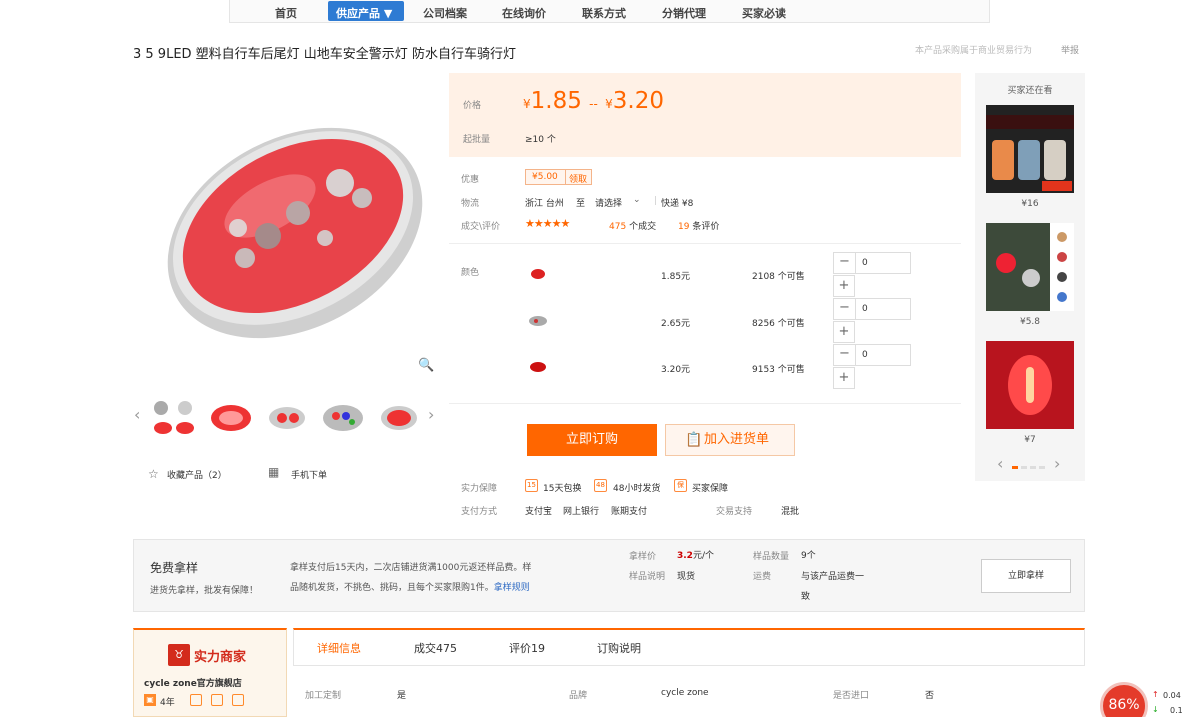 This screenshot has width=1183, height=717. What do you see at coordinates (578, 180) in the screenshot?
I see `coupon-claim: 领取` at bounding box center [578, 180].